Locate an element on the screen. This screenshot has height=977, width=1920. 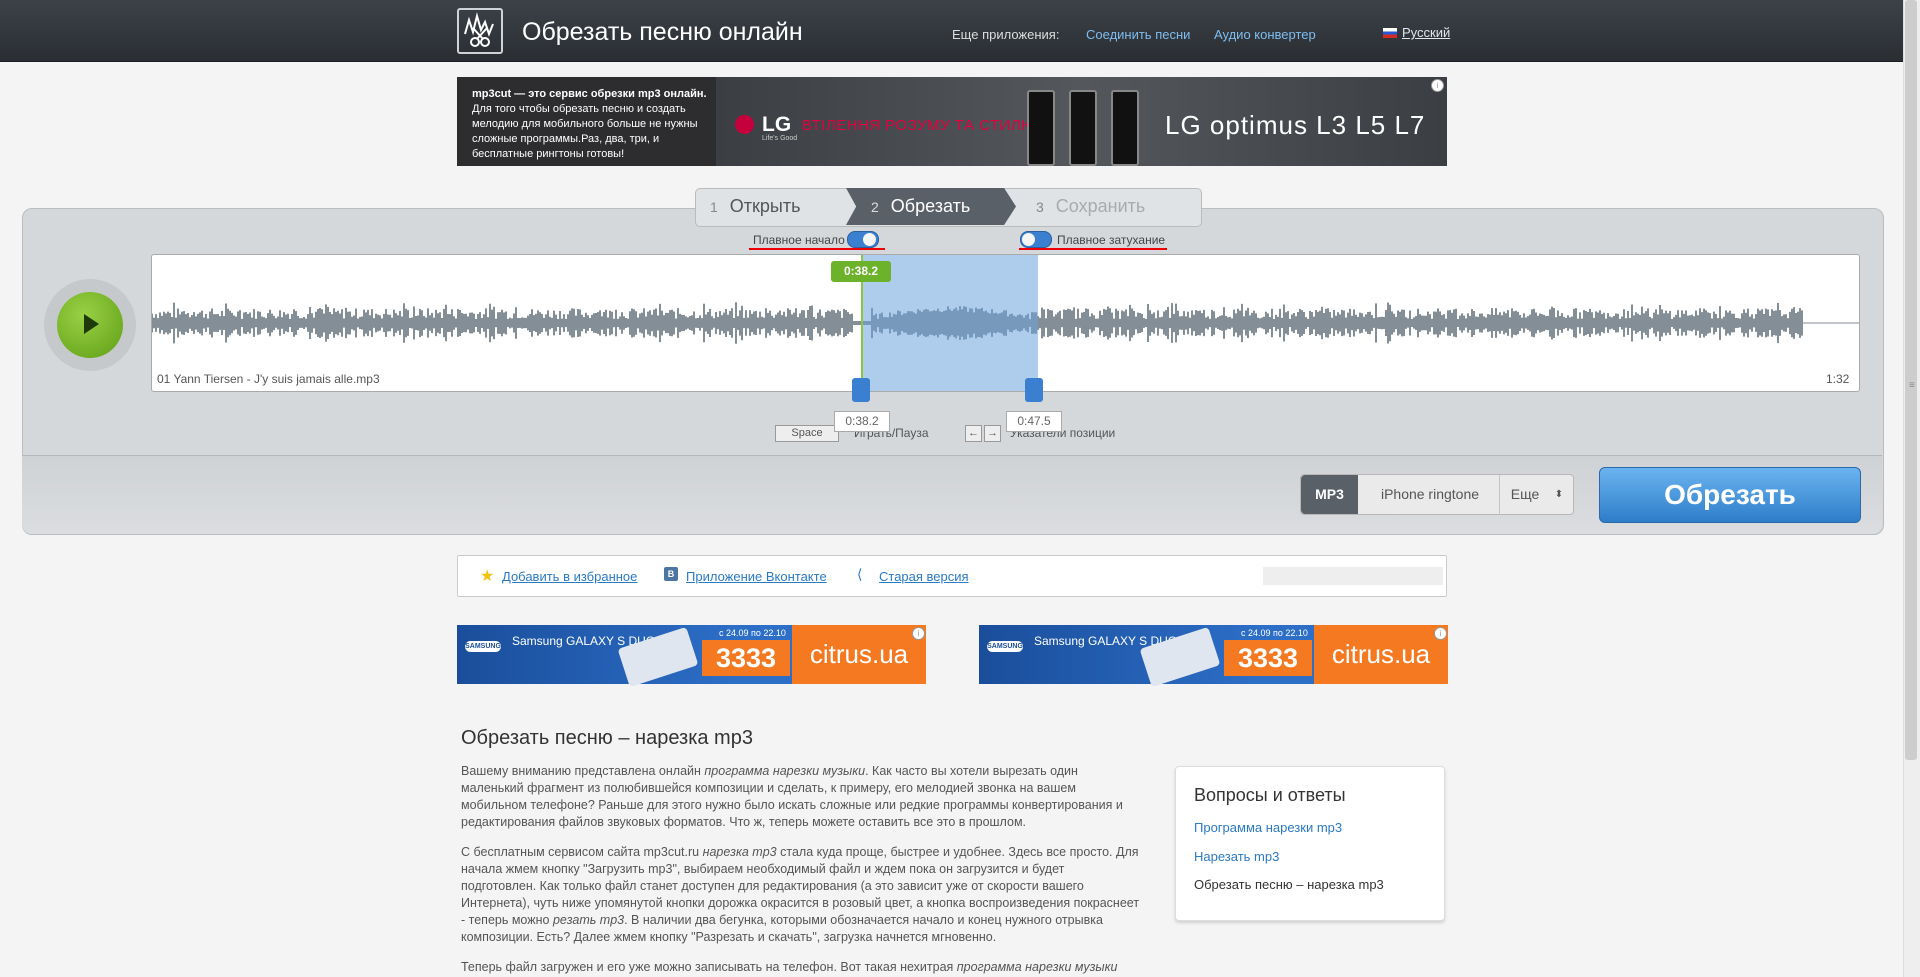
space-key: Space is located at coordinates (807, 433).